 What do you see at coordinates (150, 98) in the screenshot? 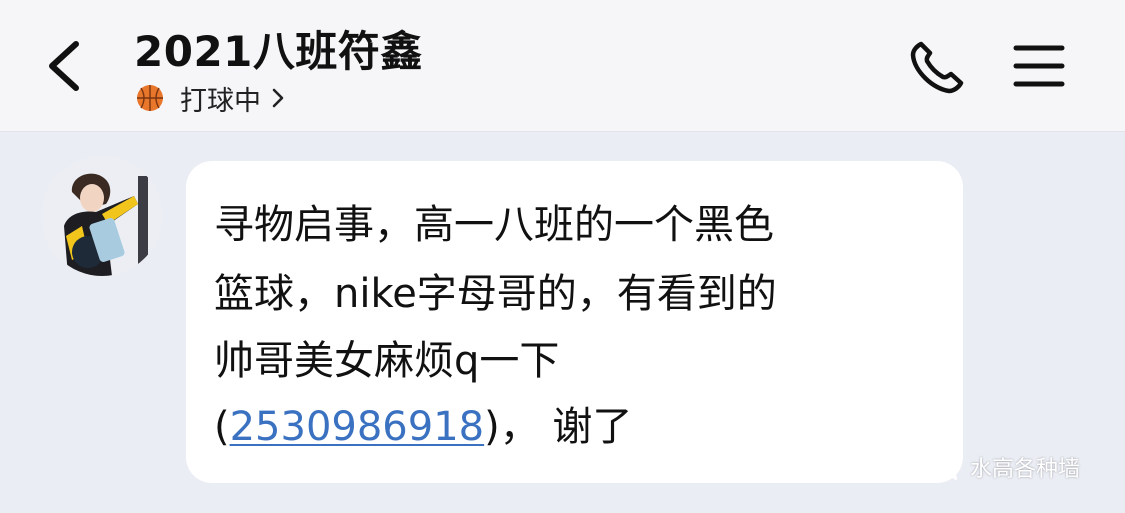
I see `basketball-icon` at bounding box center [150, 98].